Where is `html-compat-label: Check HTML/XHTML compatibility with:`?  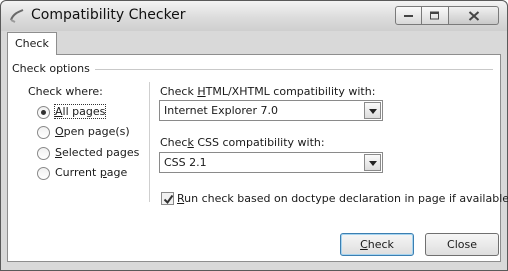 html-compat-label: Check HTML/XHTML compatibility with: is located at coordinates (268, 91).